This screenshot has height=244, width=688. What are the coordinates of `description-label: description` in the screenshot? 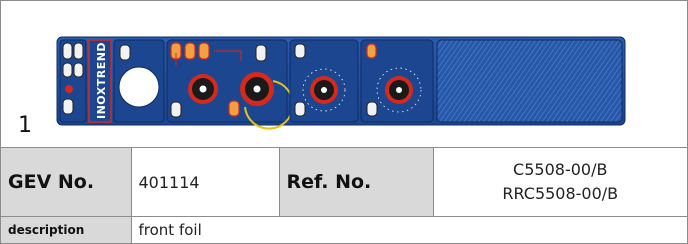 It's located at (66, 230).